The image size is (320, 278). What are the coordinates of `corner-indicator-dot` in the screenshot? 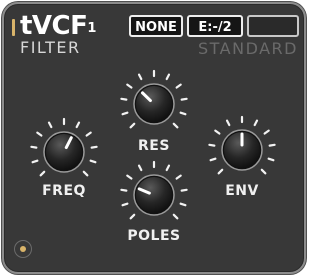 It's located at (23, 249).